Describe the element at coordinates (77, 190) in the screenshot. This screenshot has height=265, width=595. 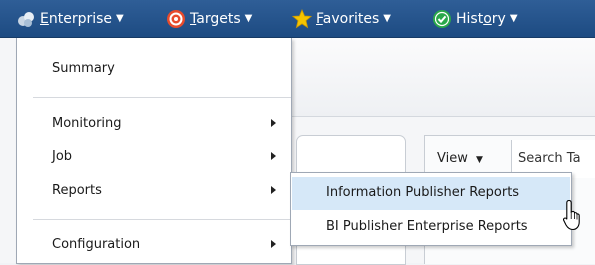
I see `menu-item-label: Reports` at that location.